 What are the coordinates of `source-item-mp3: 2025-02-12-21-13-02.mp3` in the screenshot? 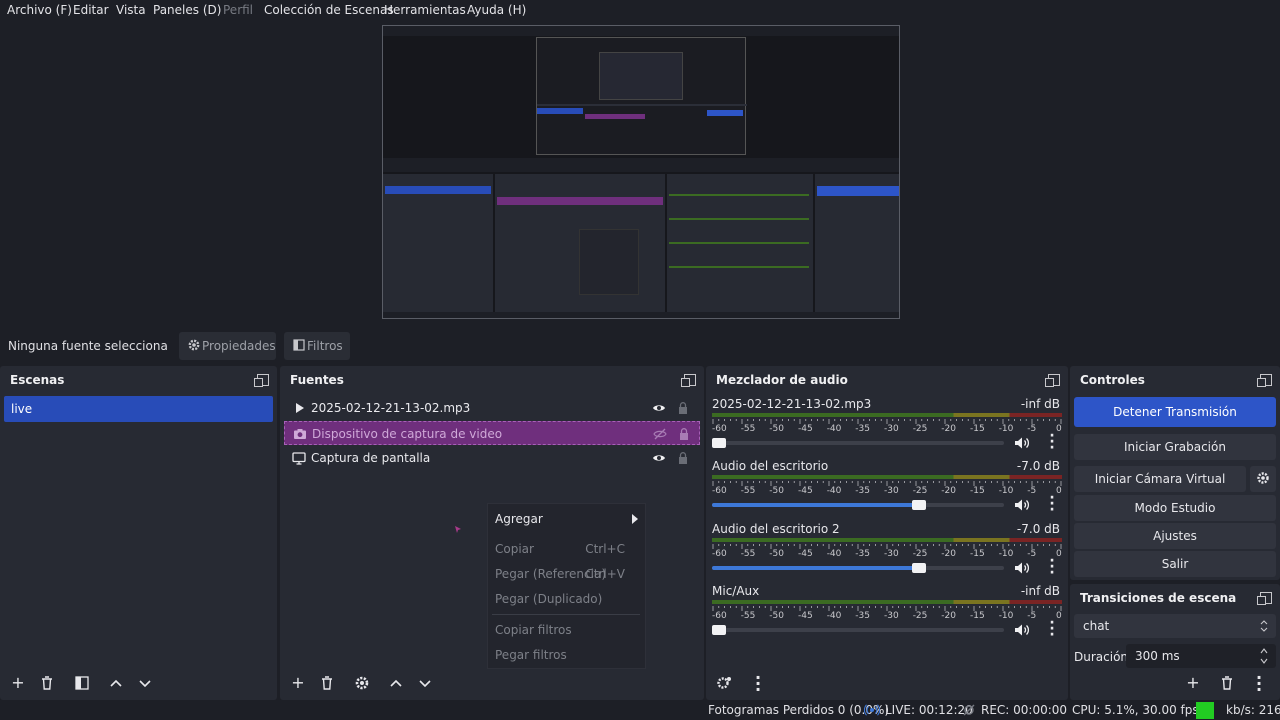 It's located at (492, 408).